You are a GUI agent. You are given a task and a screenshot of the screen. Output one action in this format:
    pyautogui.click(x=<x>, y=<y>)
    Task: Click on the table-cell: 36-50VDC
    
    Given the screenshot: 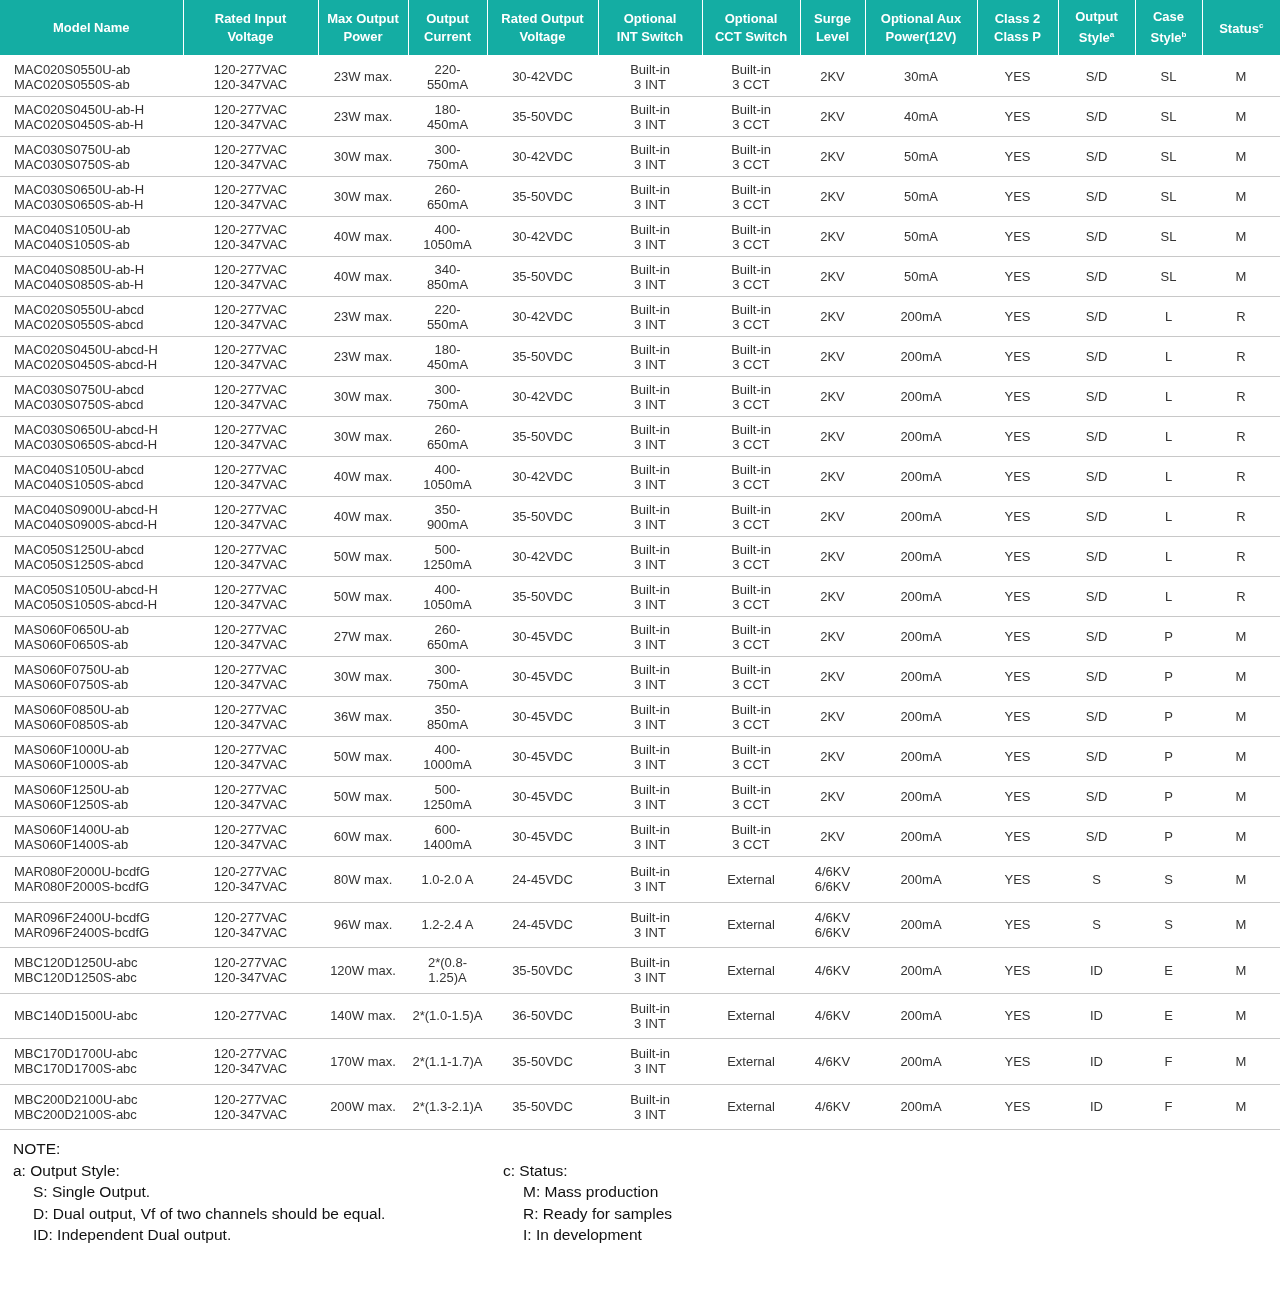 What is the action you would take?
    pyautogui.click(x=542, y=1016)
    